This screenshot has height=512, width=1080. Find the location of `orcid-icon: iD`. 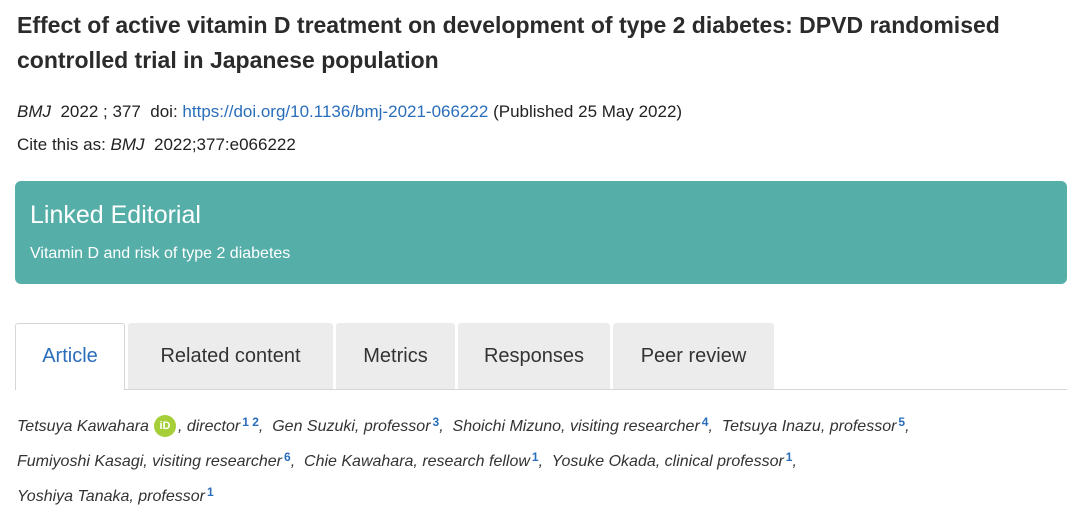

orcid-icon: iD is located at coordinates (164, 426).